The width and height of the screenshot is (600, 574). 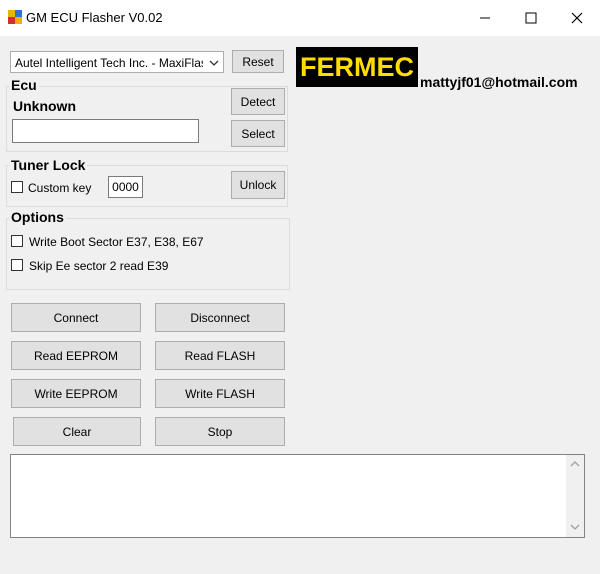 What do you see at coordinates (258, 133) in the screenshot?
I see `select-button: Select` at bounding box center [258, 133].